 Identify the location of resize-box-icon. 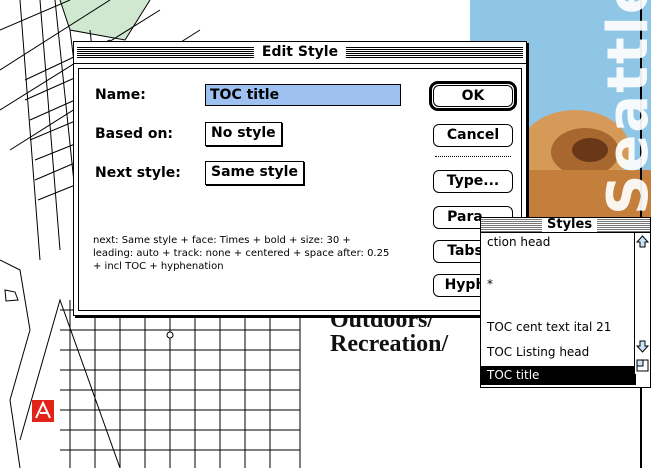
(642, 366).